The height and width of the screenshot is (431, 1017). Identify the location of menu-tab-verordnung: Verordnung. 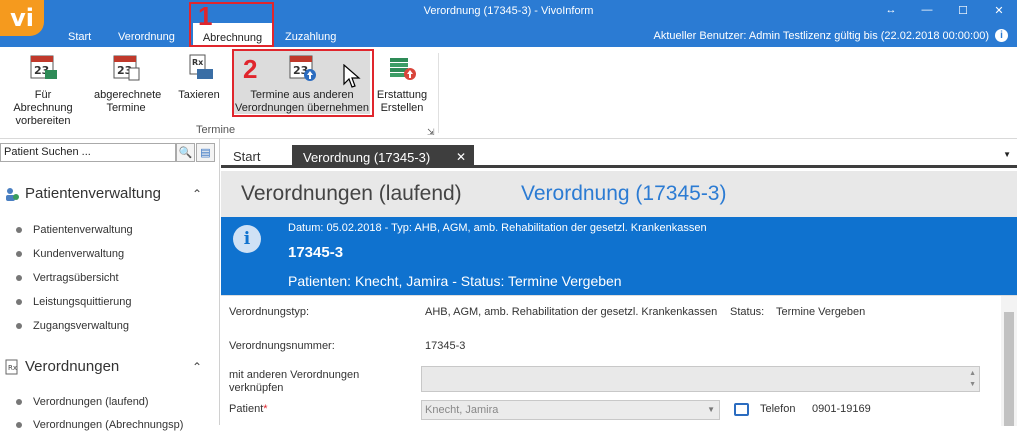
(146, 37).